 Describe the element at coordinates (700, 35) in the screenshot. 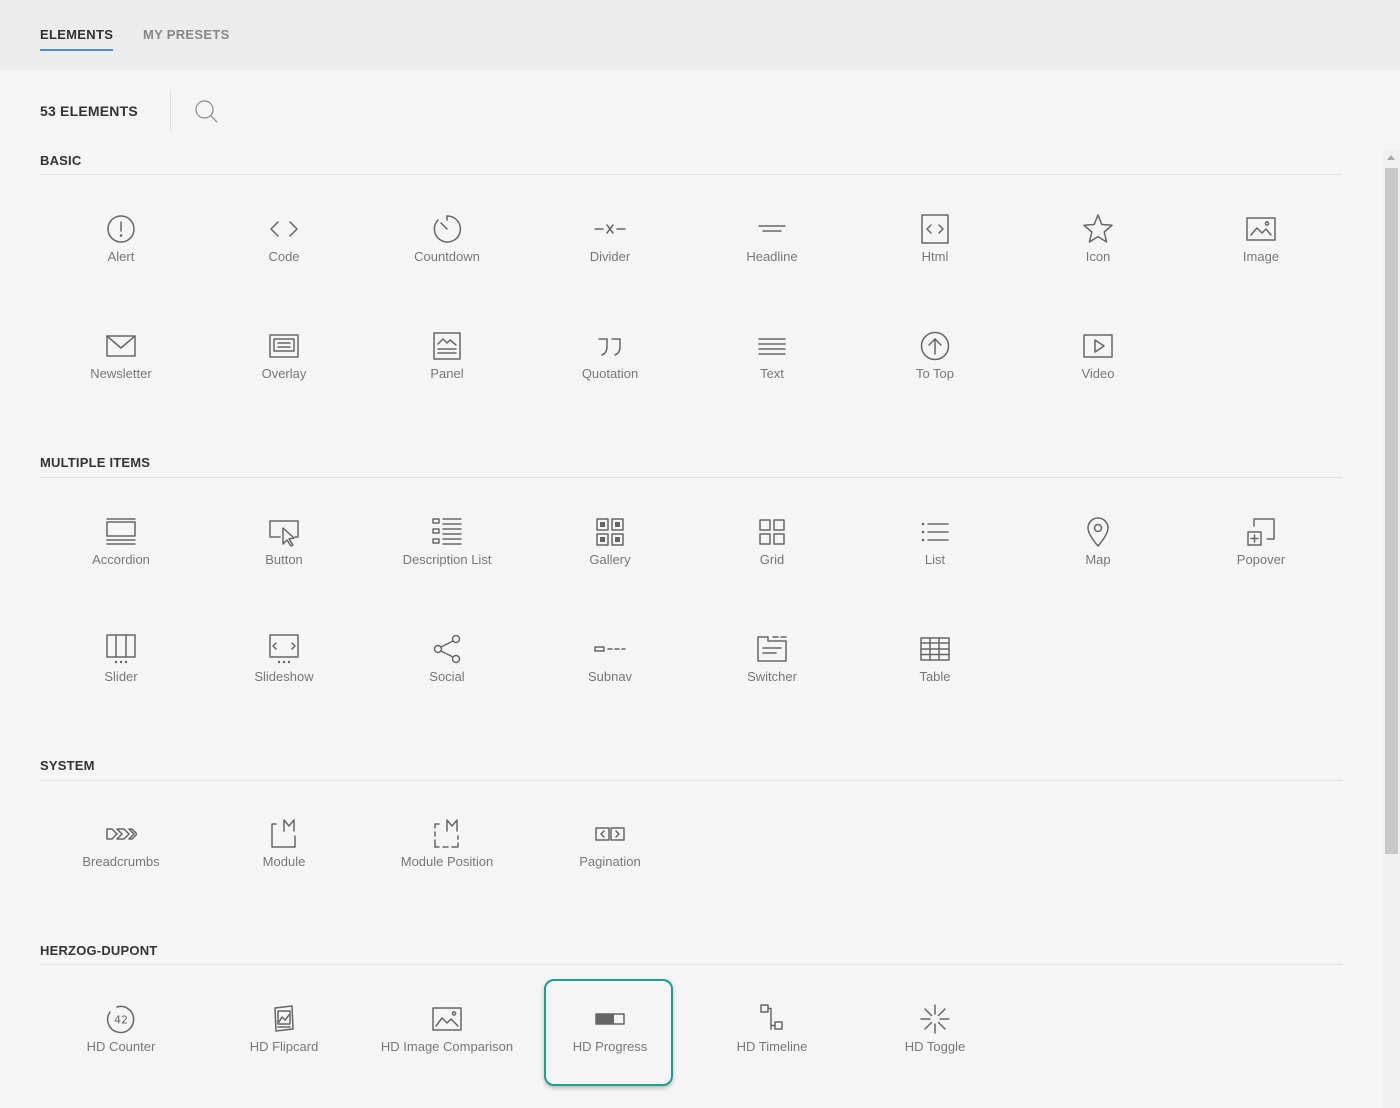

I see `top-tab-bar: ELEMENTS MY PRESETS` at that location.